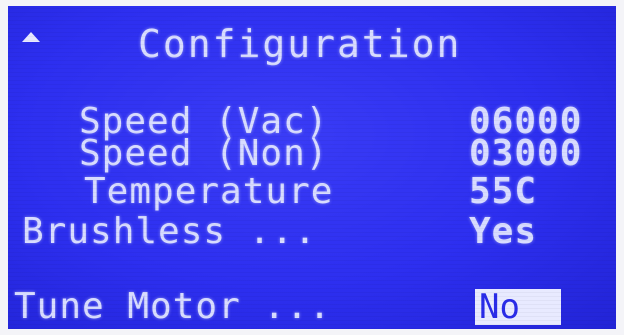 The image size is (624, 335). I want to click on temperature-label: Temperature, so click(209, 191).